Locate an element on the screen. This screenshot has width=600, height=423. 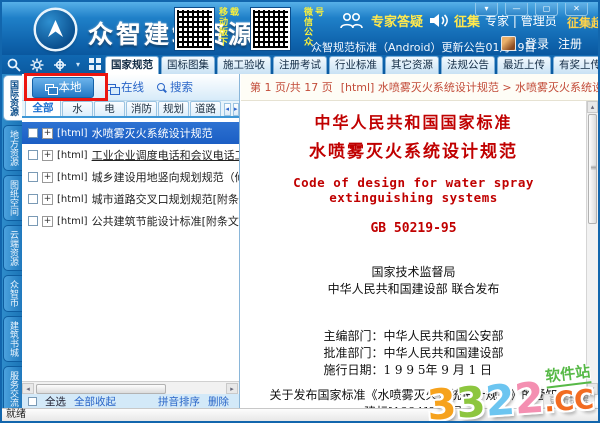
item-title: 城市道路交叉口规划规范[附条文说明] is located at coordinates (165, 199).